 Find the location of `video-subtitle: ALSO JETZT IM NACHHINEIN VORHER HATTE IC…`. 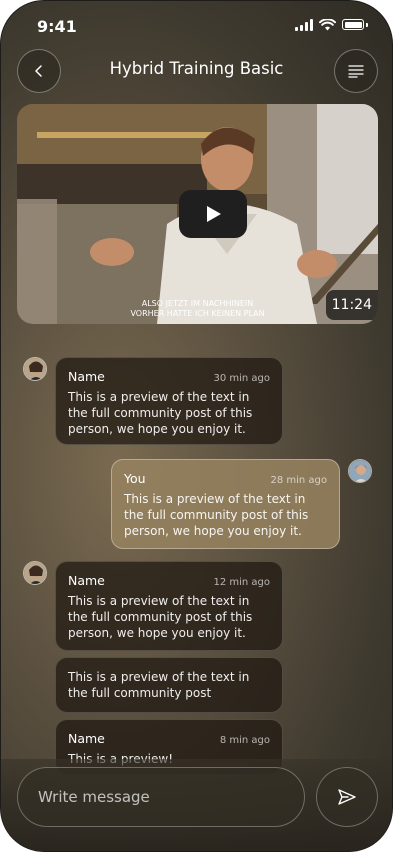

video-subtitle: ALSO JETZT IM NACHHINEIN VORHER HATTE IC… is located at coordinates (197, 309).